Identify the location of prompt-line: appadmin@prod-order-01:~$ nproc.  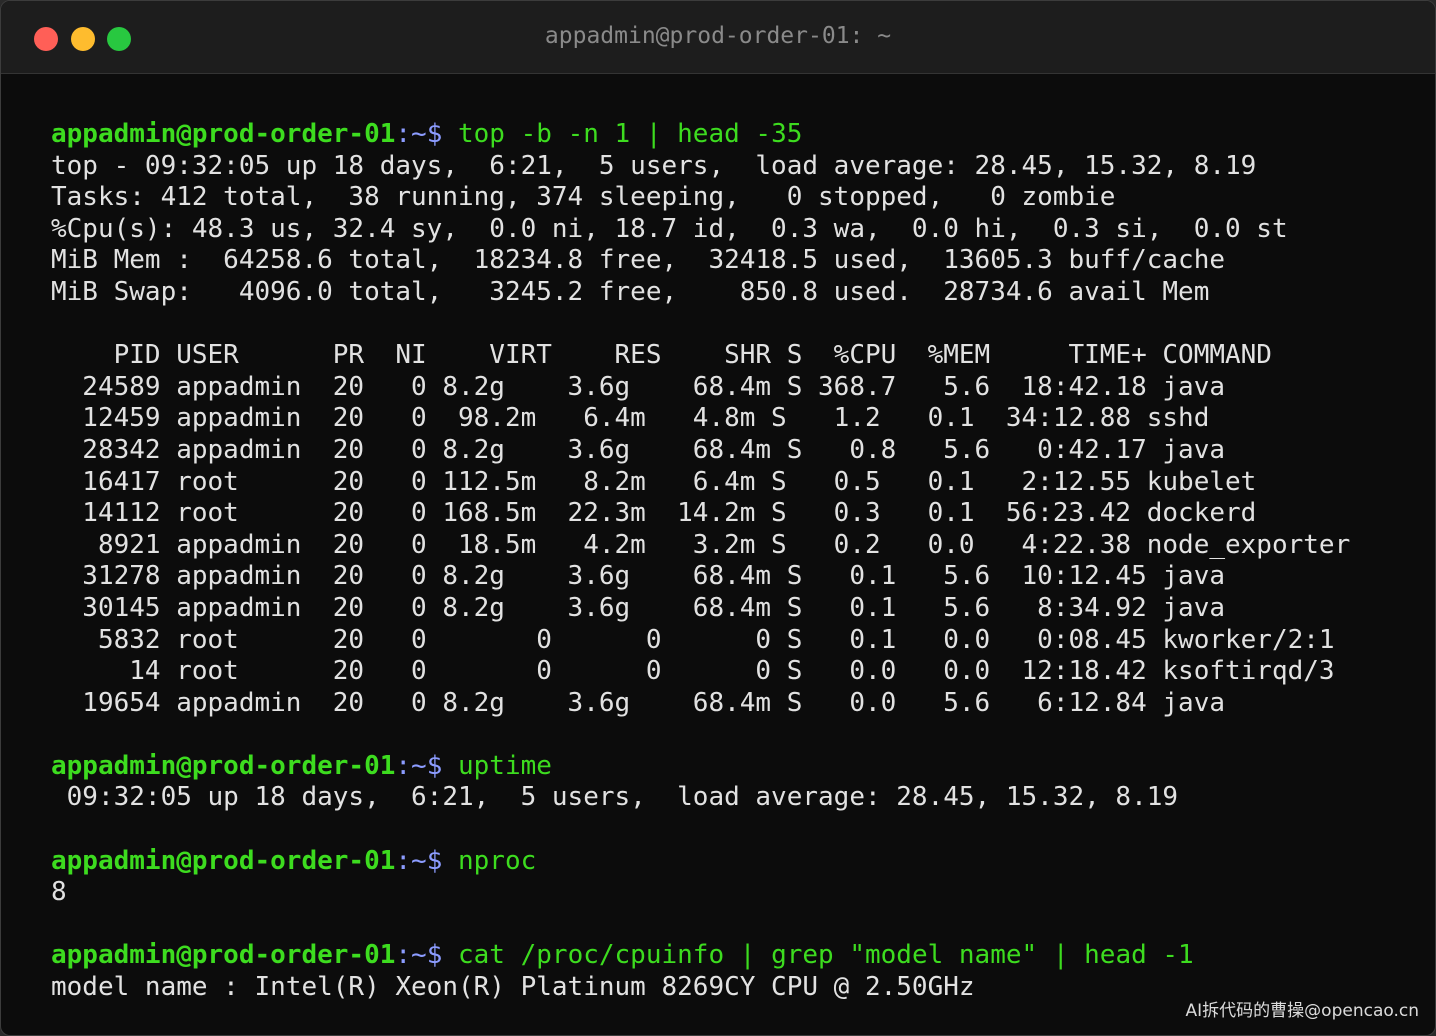
(736, 862).